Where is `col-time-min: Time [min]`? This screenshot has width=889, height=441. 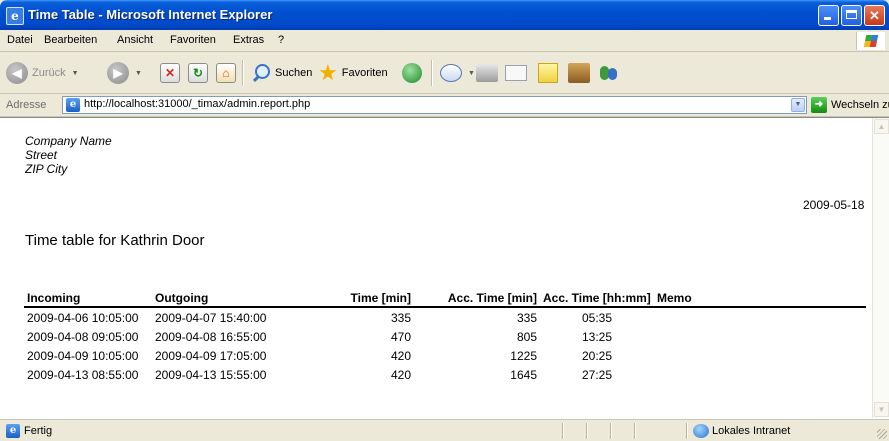 col-time-min: Time [min] is located at coordinates (349, 298).